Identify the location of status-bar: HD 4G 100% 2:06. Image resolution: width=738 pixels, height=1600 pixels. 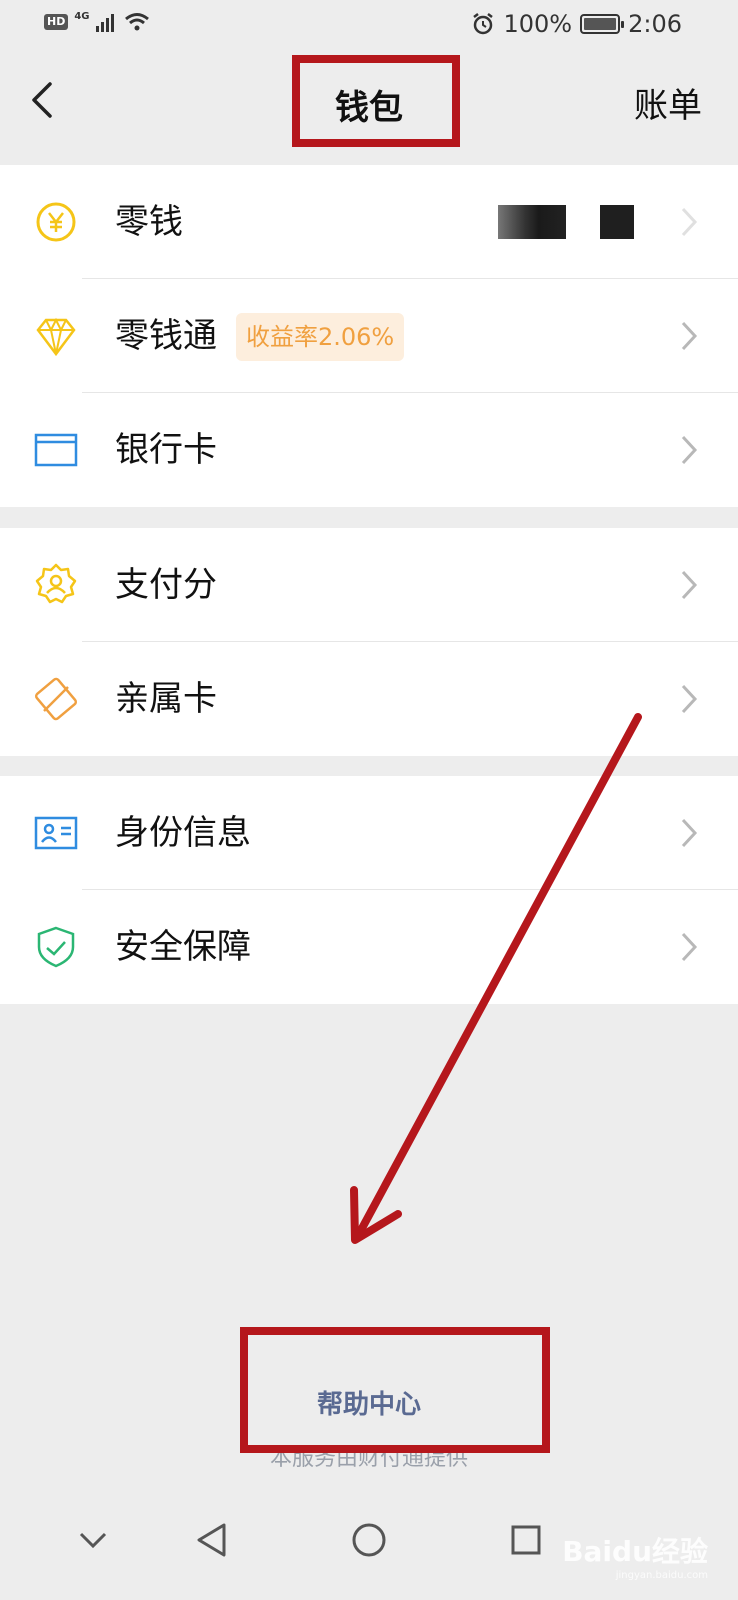
(369, 26).